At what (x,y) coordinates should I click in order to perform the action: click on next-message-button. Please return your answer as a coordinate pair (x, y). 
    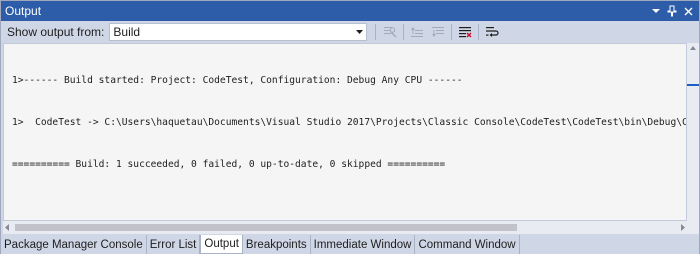
    Looking at the image, I should click on (438, 32).